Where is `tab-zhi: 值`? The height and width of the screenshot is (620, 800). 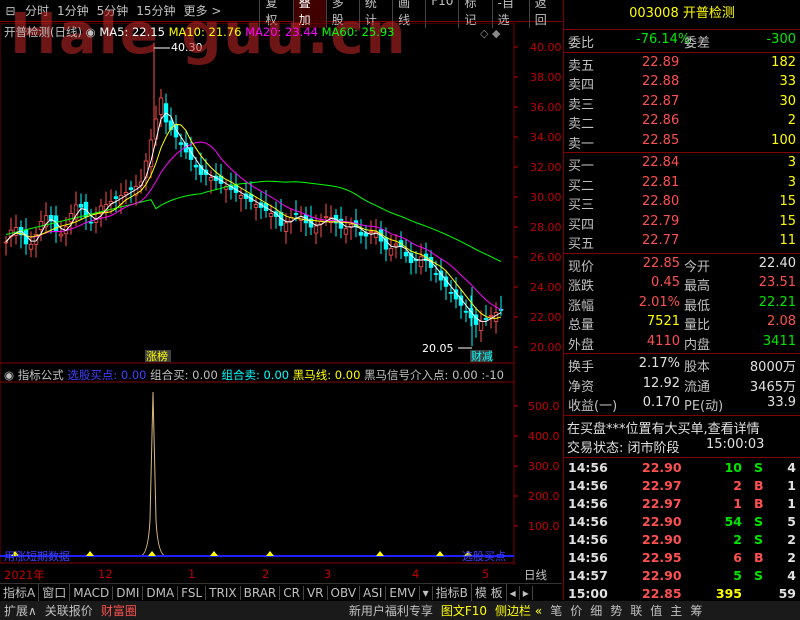
tab-zhi: 值 is located at coordinates (656, 610).